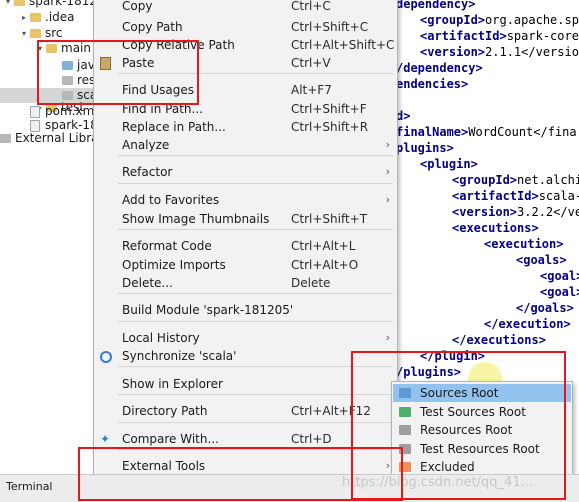  Describe the element at coordinates (24, 17) in the screenshot. I see `expand-right-icon: ▸` at that location.